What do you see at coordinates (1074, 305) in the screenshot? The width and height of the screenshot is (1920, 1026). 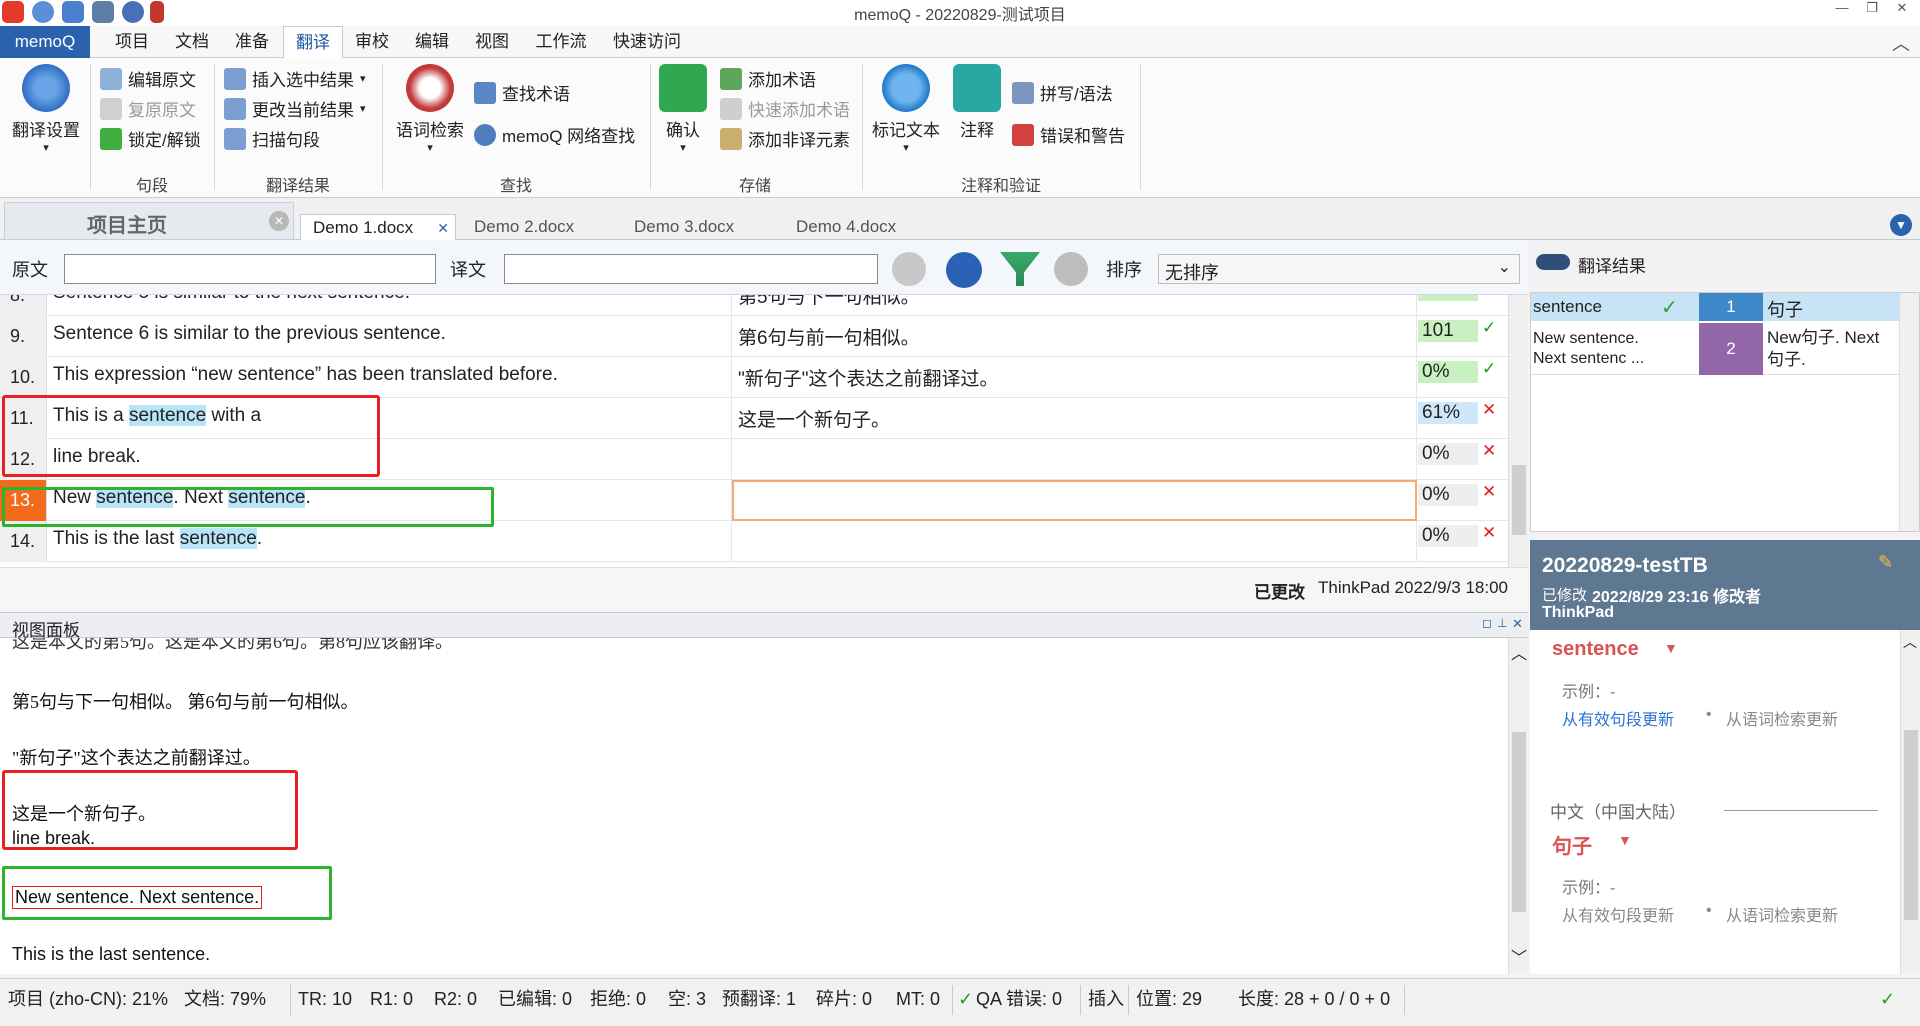 I see `target-cell: 第5句与下一句相似。` at bounding box center [1074, 305].